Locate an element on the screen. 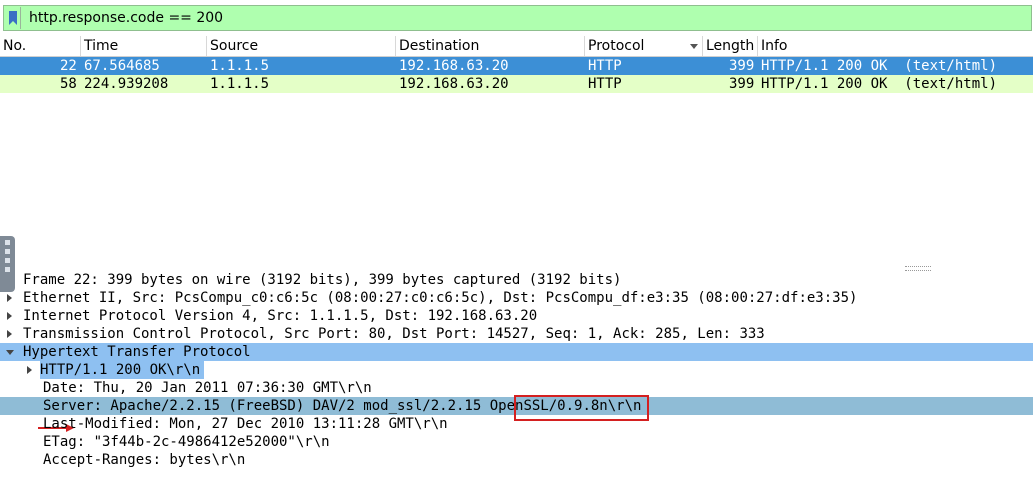 The image size is (1033, 487). display-filter-toolbar: http.response.code == 200 is located at coordinates (516, 17).